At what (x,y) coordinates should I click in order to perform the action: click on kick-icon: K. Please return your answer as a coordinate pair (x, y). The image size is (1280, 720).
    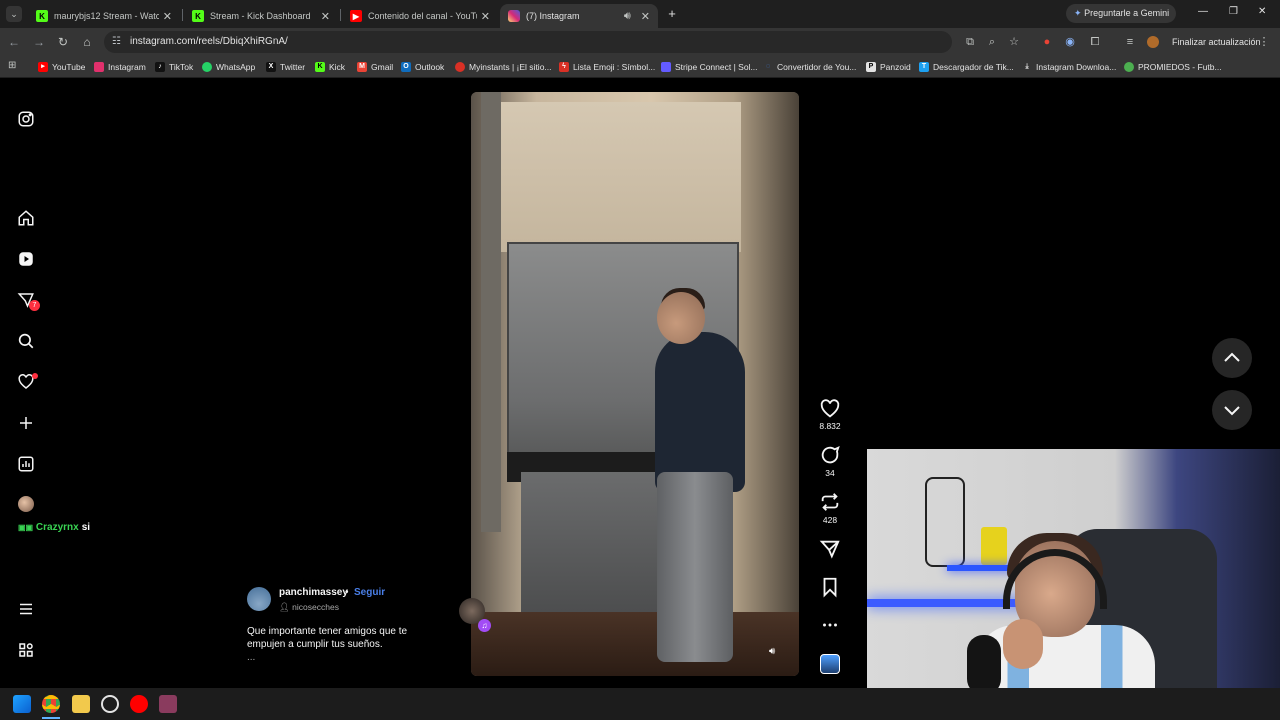
    Looking at the image, I should click on (320, 67).